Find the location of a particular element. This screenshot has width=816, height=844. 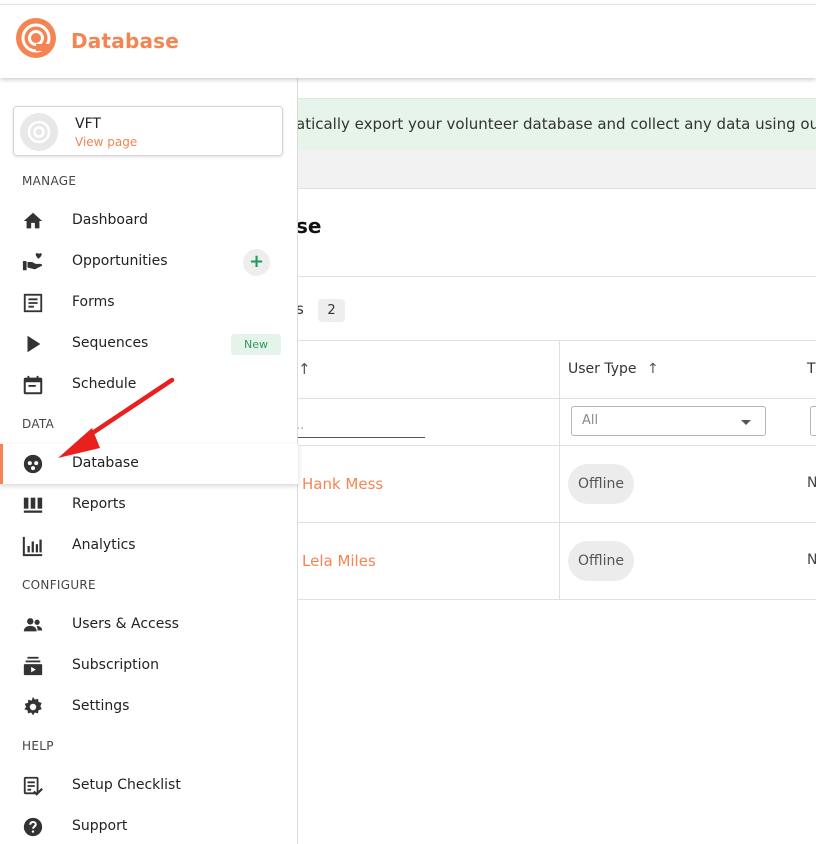

avatar-logo-icon is located at coordinates (39, 132).